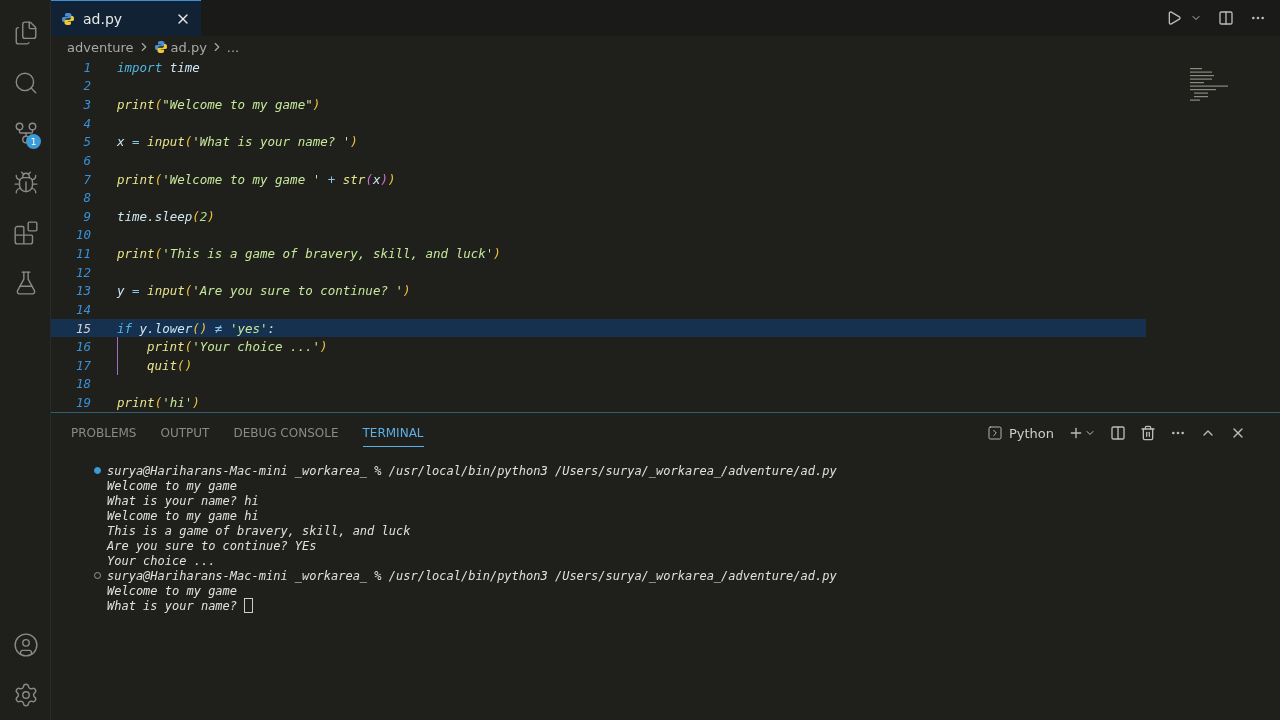  What do you see at coordinates (100, 47) in the screenshot?
I see `breadcrumb-folder: adventure` at bounding box center [100, 47].